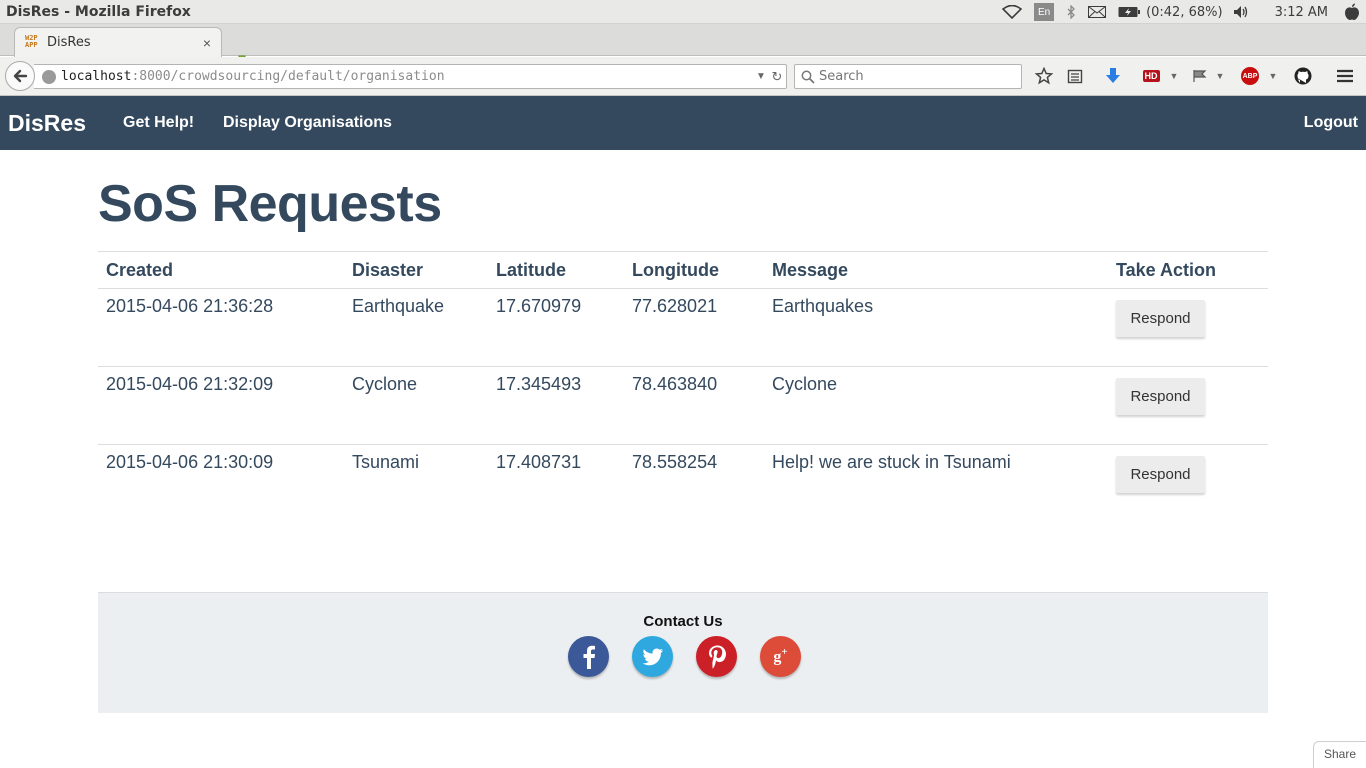 This screenshot has width=1366, height=768. I want to click on cell-message: Earthquakes, so click(936, 327).